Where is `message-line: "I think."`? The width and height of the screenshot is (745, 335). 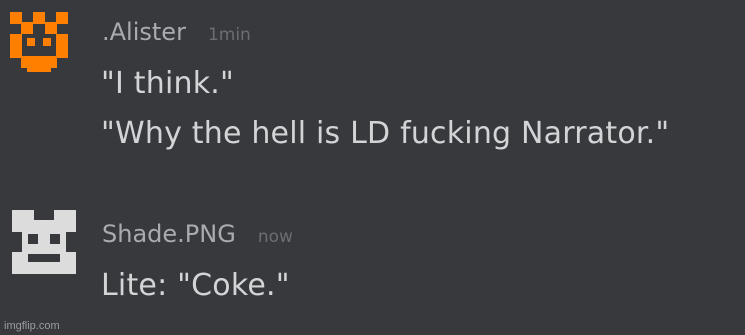
message-line: "I think." is located at coordinates (168, 83).